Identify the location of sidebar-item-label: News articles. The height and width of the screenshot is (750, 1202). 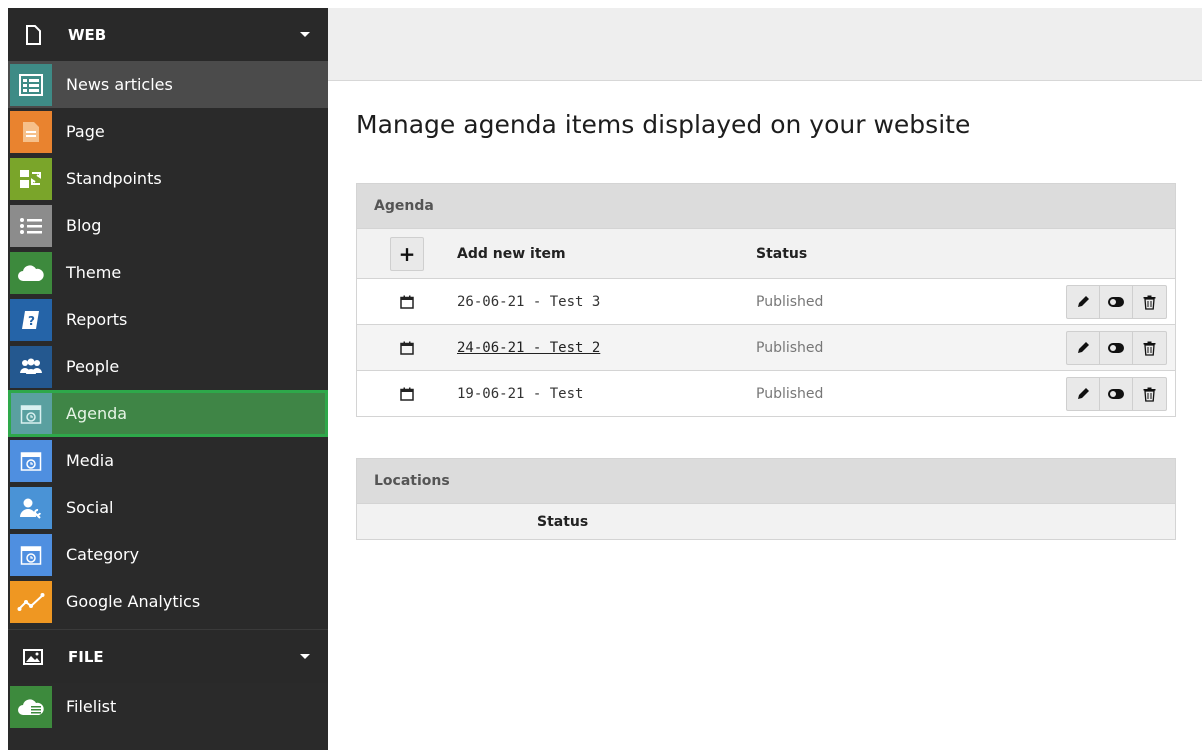
(119, 84).